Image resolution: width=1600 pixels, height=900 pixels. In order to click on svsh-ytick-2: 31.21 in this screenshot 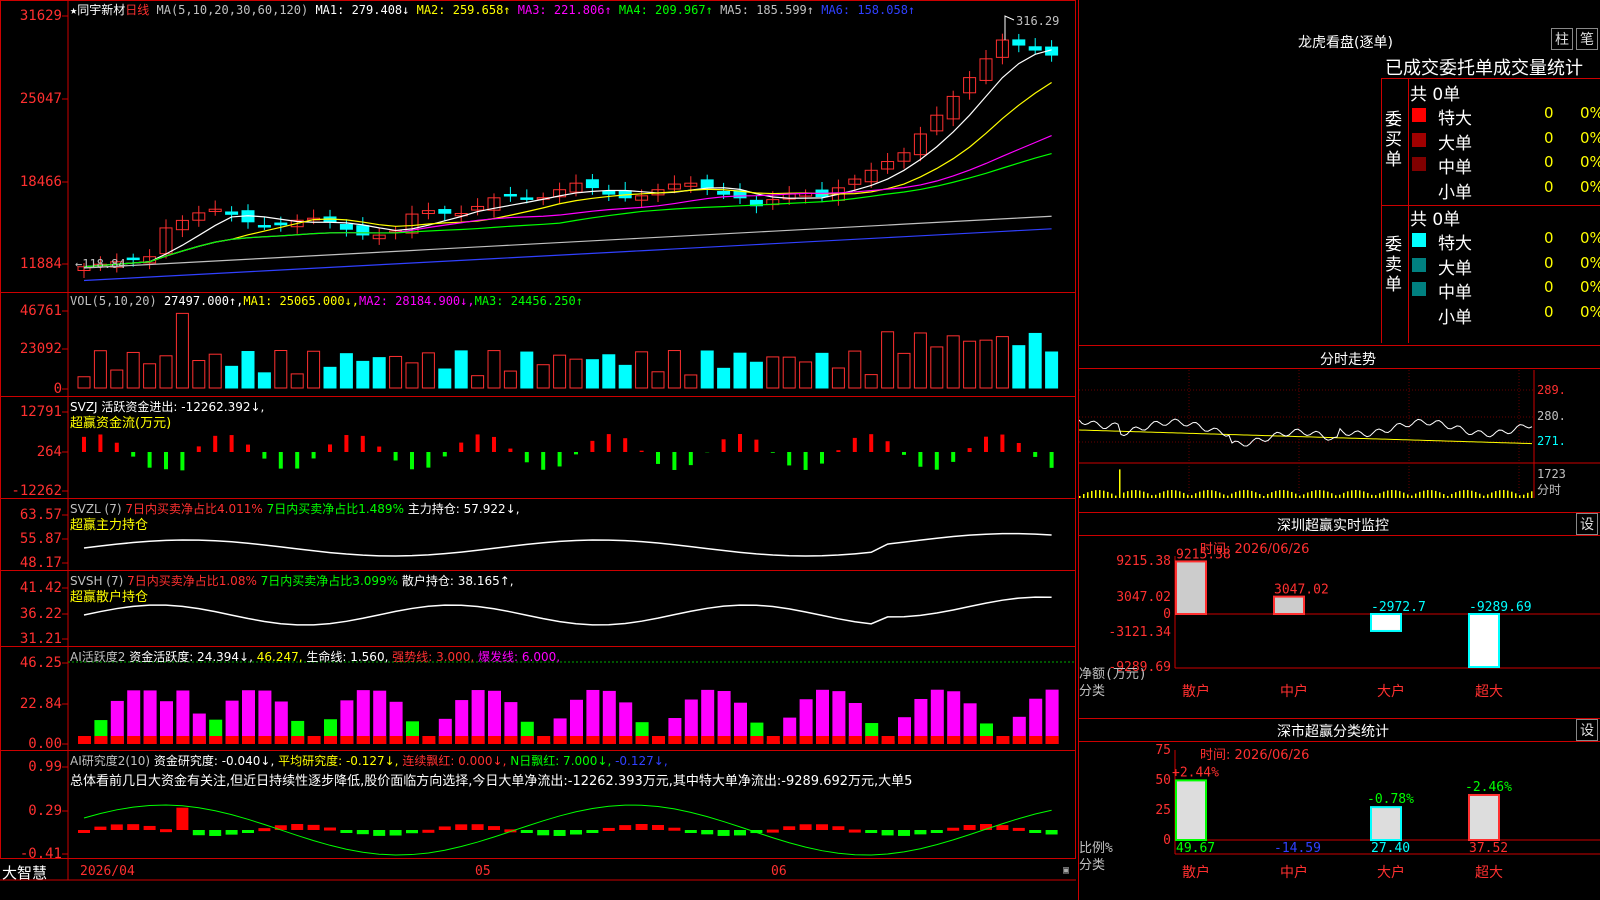, I will do `click(41, 639)`.